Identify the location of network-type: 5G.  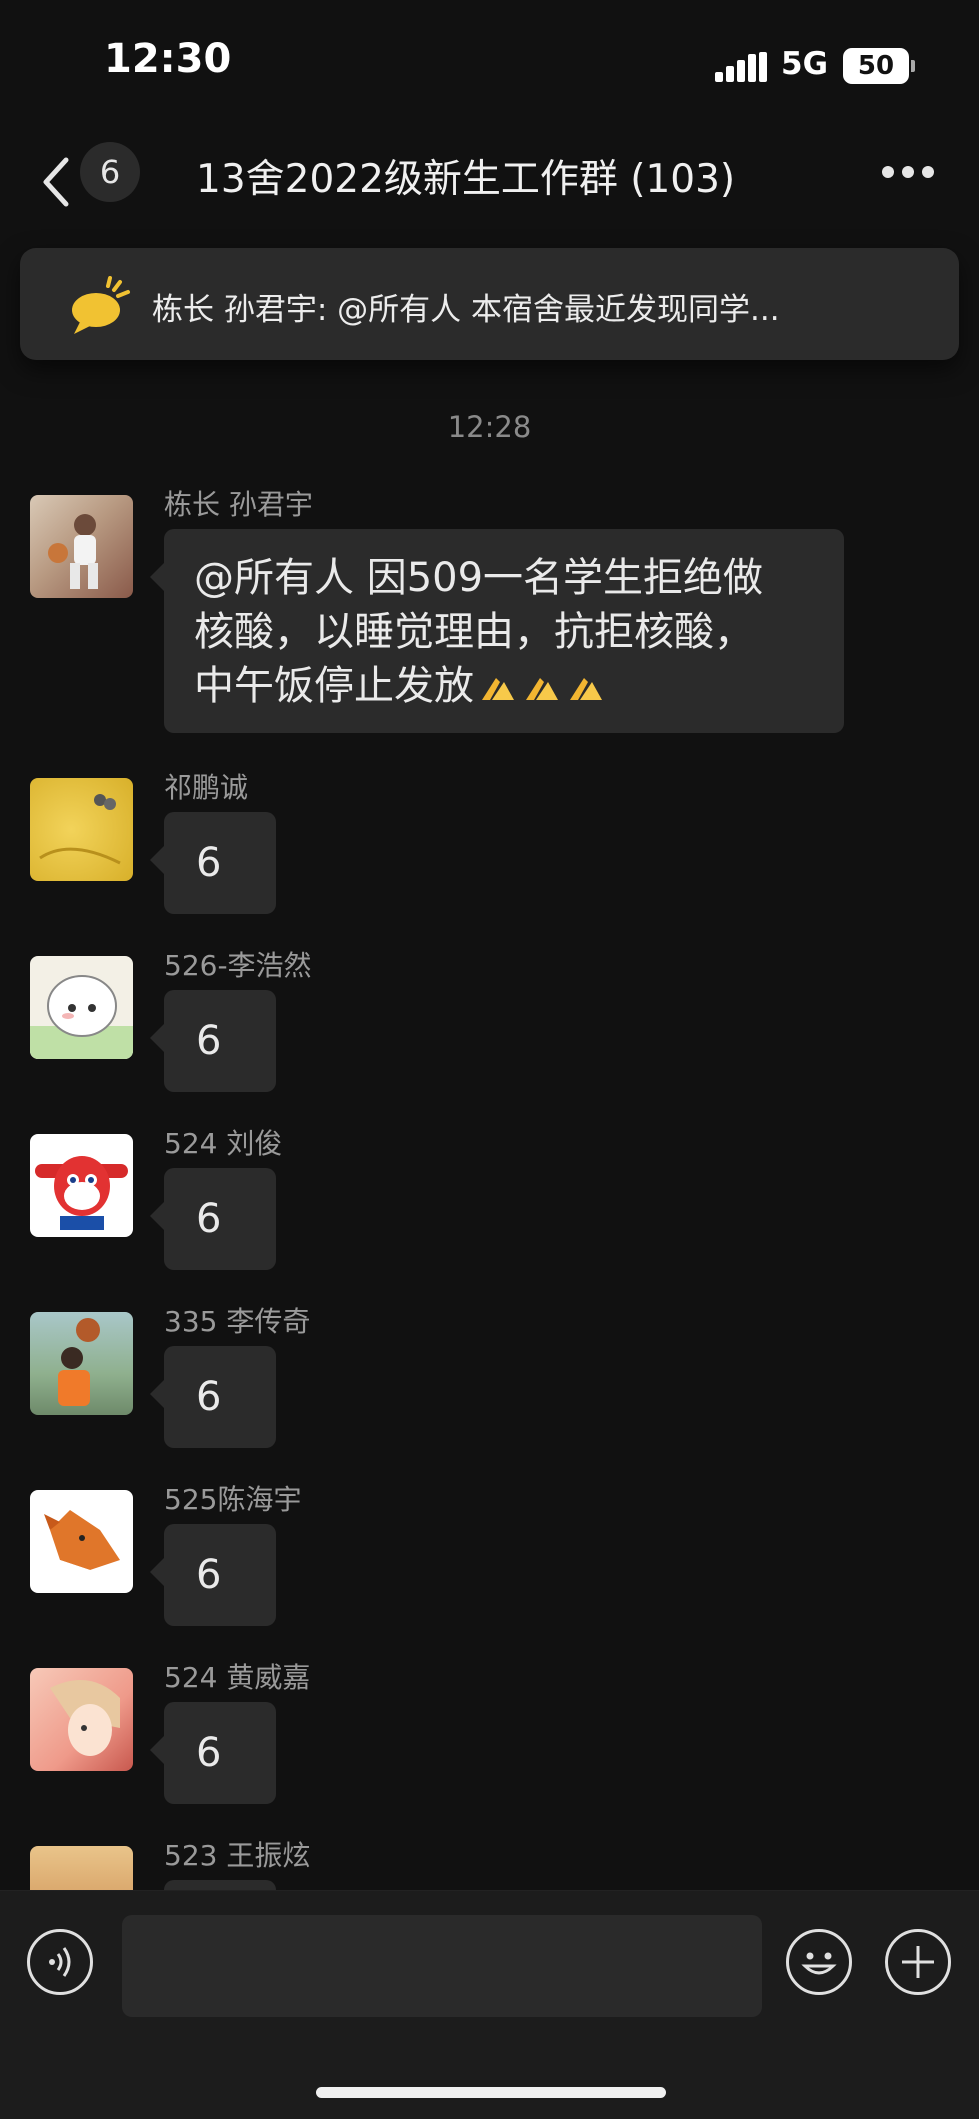
(805, 64).